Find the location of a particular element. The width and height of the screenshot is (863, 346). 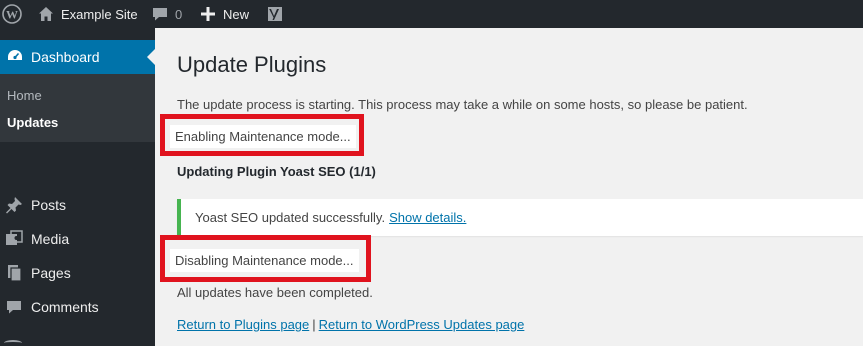

comments-link: 0 is located at coordinates (167, 14).